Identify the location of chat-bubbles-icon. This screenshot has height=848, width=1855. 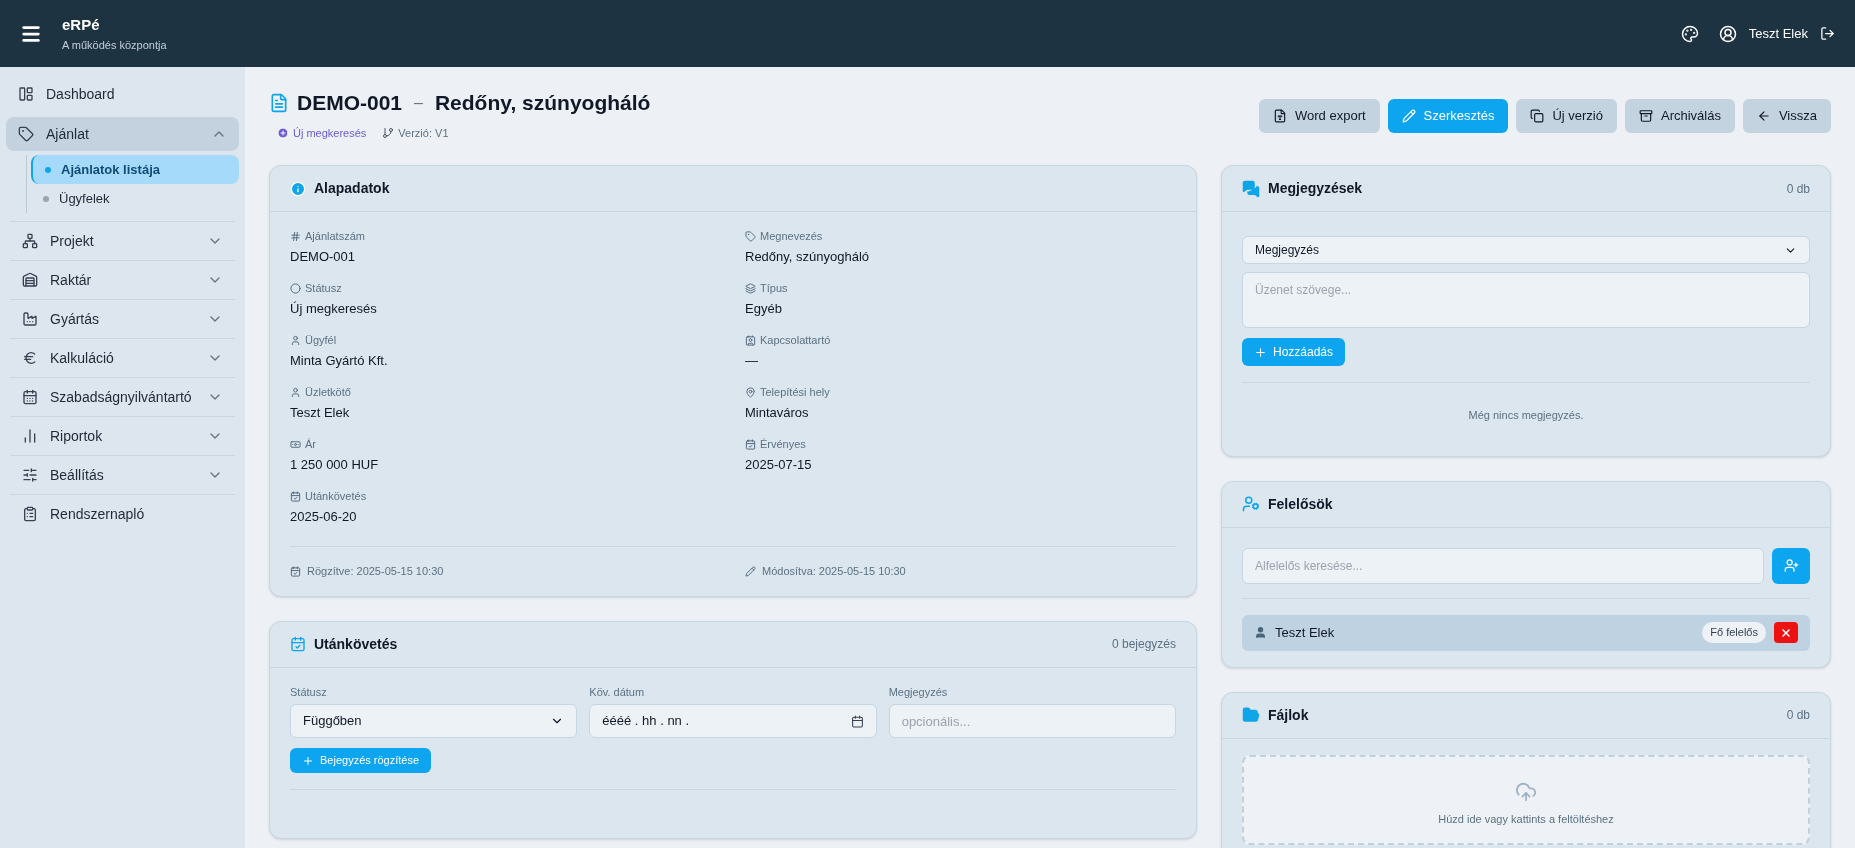
(1251, 188).